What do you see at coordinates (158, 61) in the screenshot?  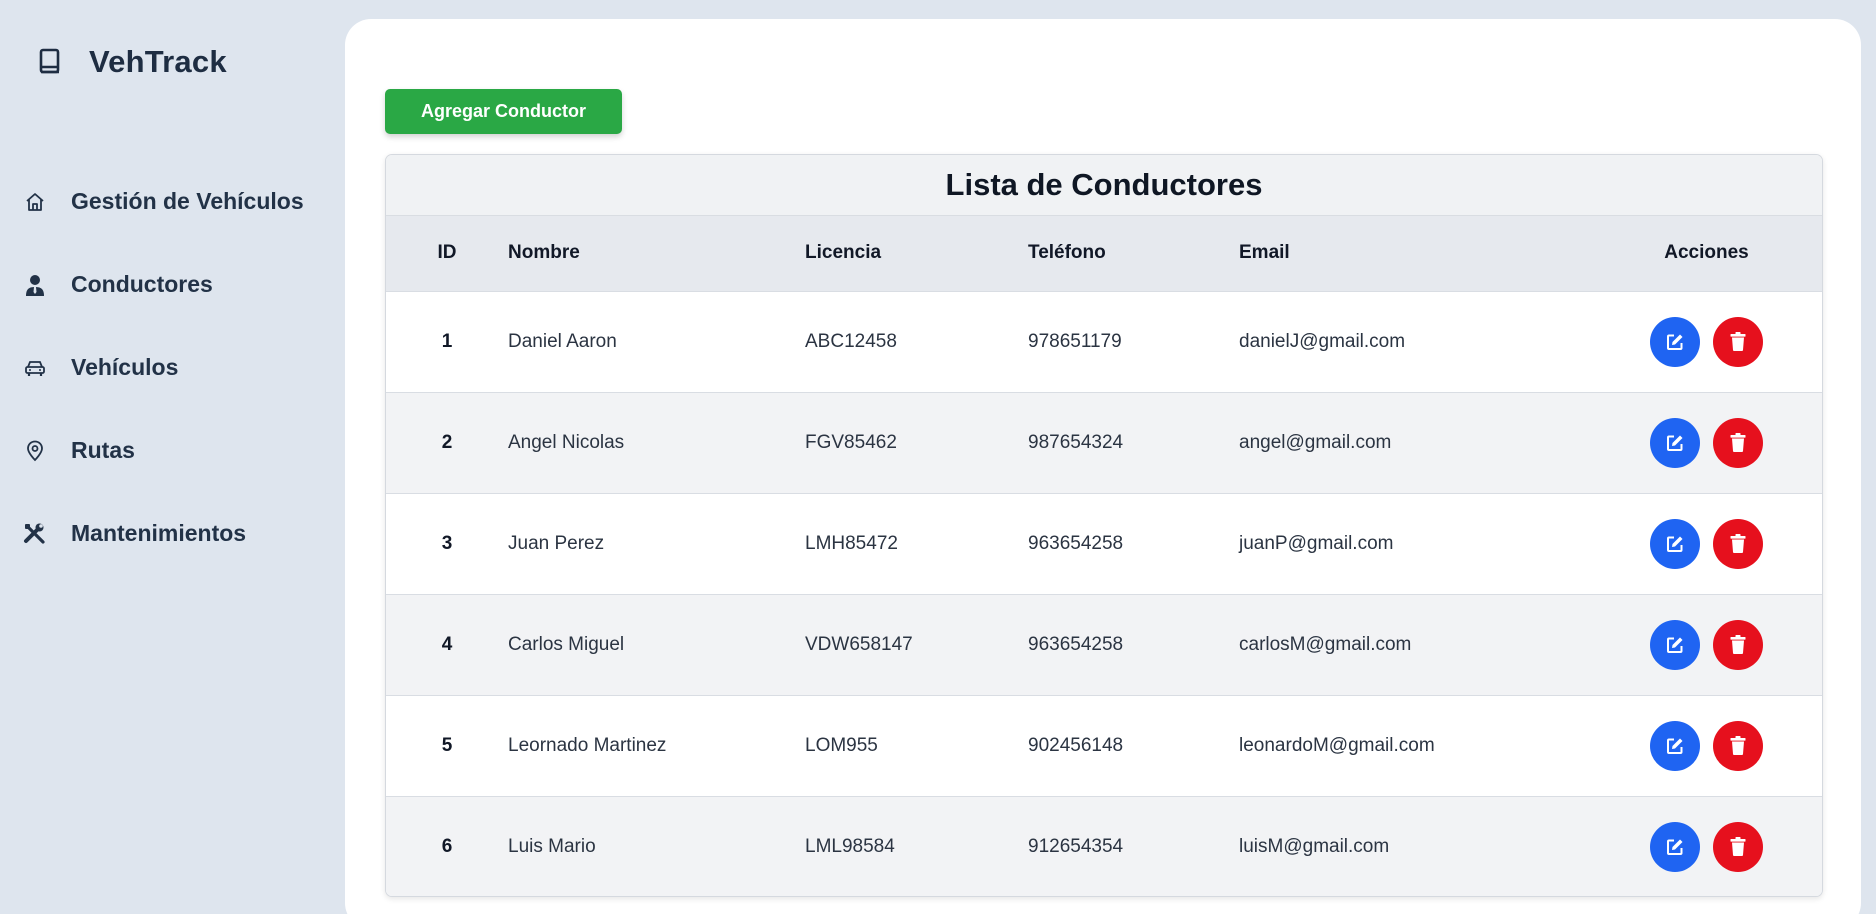 I see `brand-name: VehTrack` at bounding box center [158, 61].